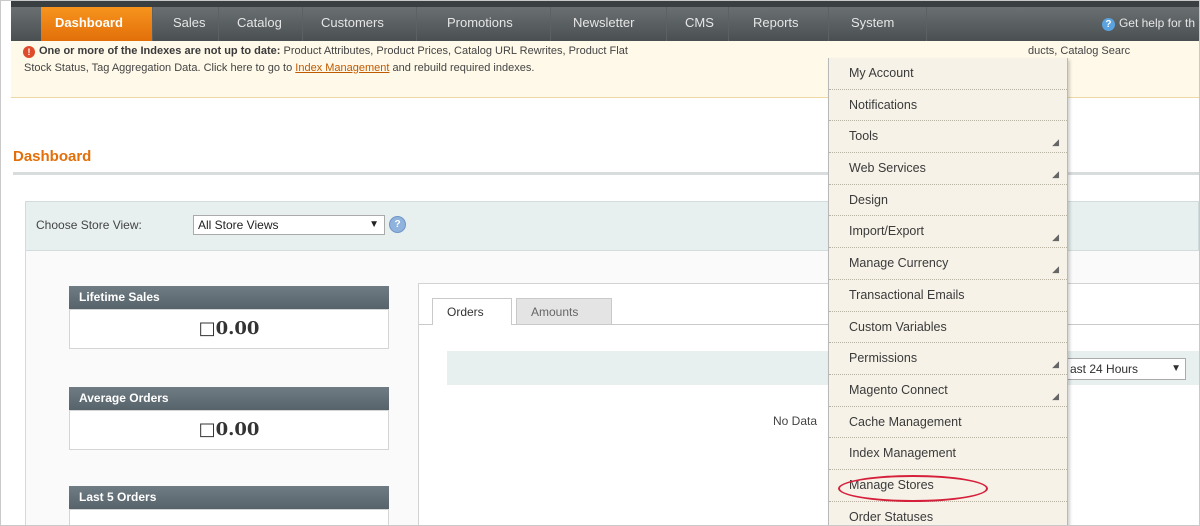 The image size is (1200, 526). What do you see at coordinates (907, 294) in the screenshot?
I see `menu-label: Transactional Emails` at bounding box center [907, 294].